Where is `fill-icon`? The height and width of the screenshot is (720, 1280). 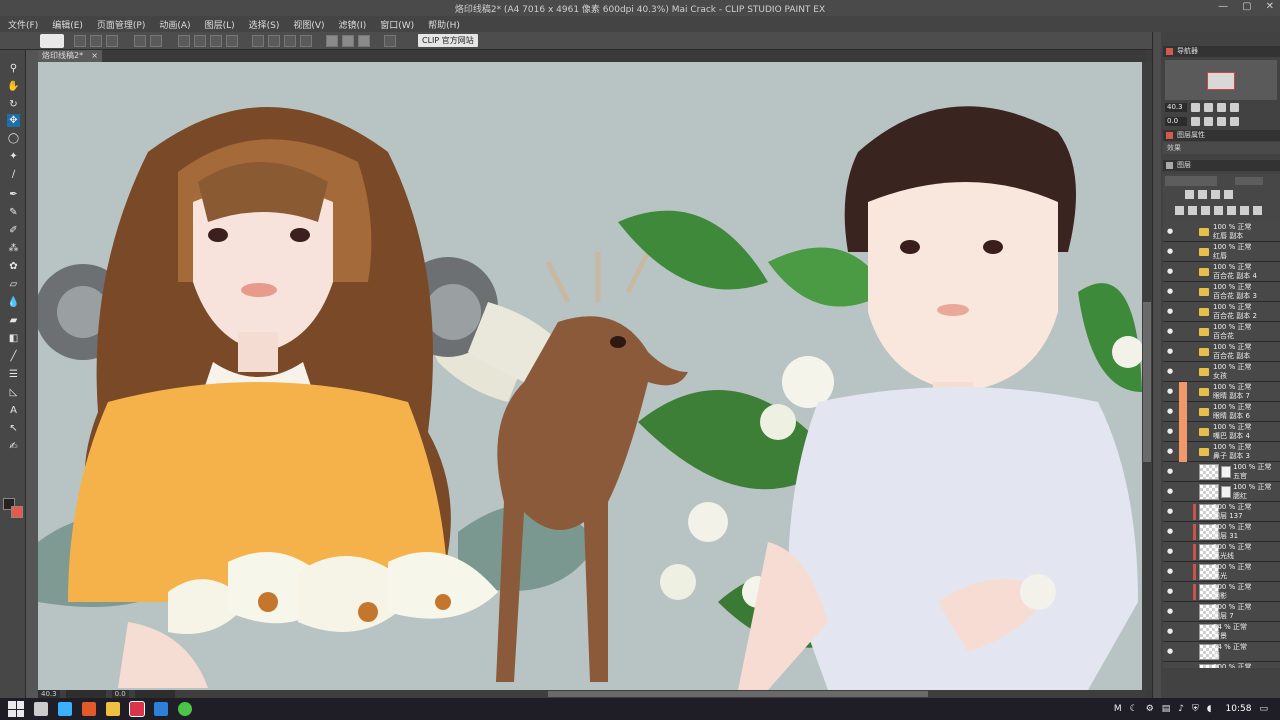 fill-icon is located at coordinates (216, 40).